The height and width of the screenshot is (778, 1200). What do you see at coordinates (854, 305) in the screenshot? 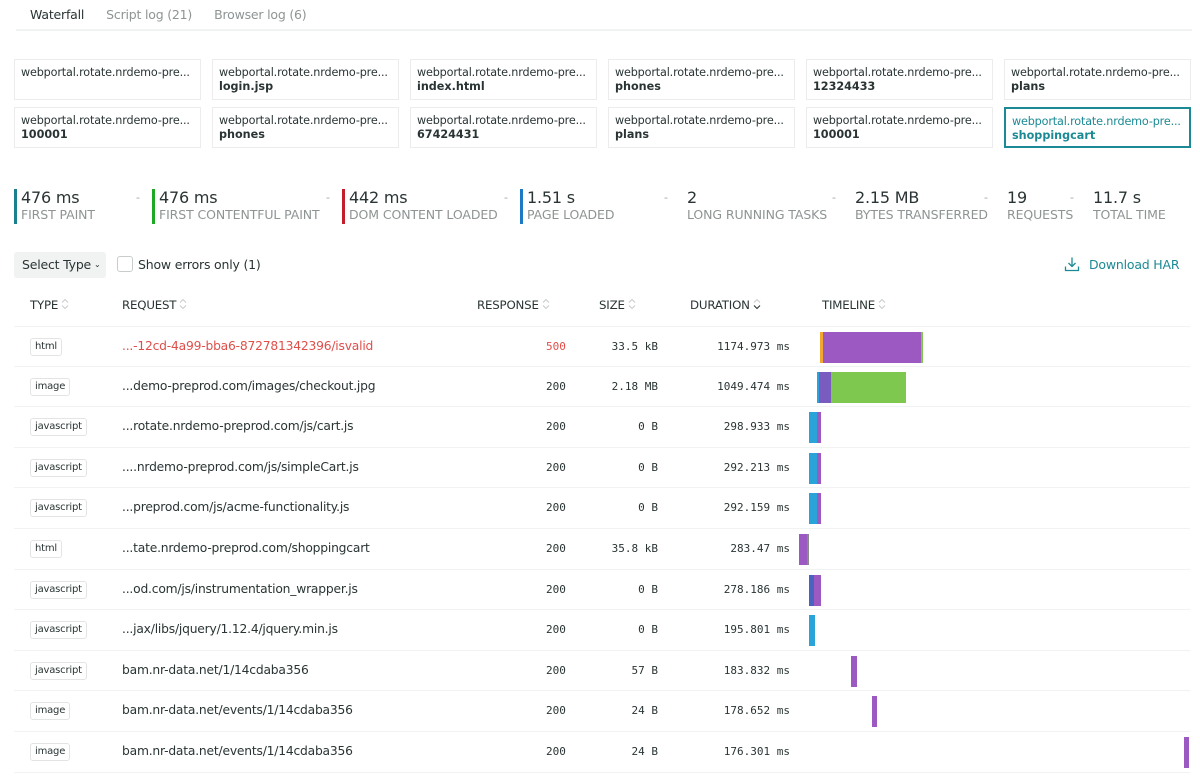
I see `column-header-timeline: TIMELINE` at bounding box center [854, 305].